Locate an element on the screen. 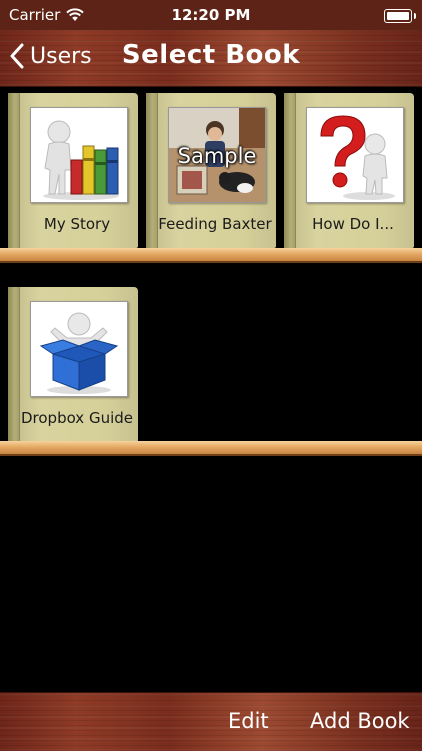 The width and height of the screenshot is (422, 751). person-question-mark-icon is located at coordinates (357, 157).